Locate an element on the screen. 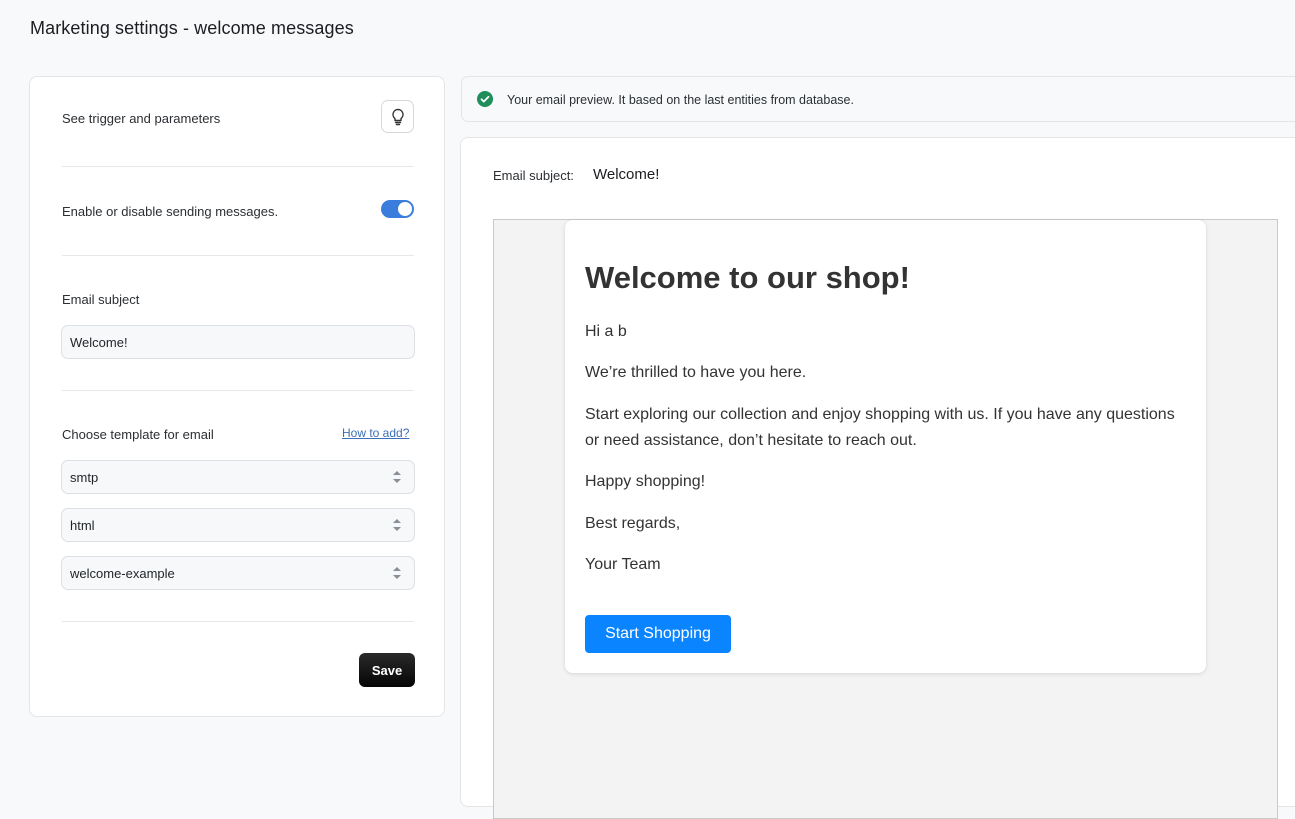 The width and height of the screenshot is (1295, 819). template-select-format: html is located at coordinates (238, 525).